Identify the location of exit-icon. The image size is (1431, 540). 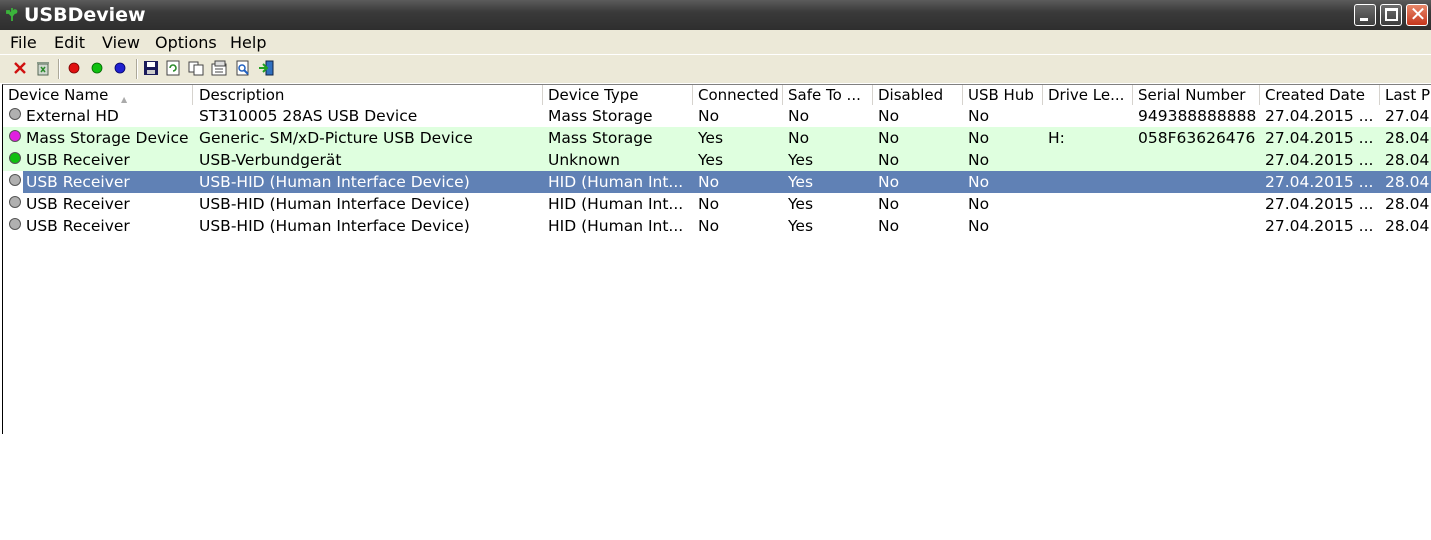
(266, 68).